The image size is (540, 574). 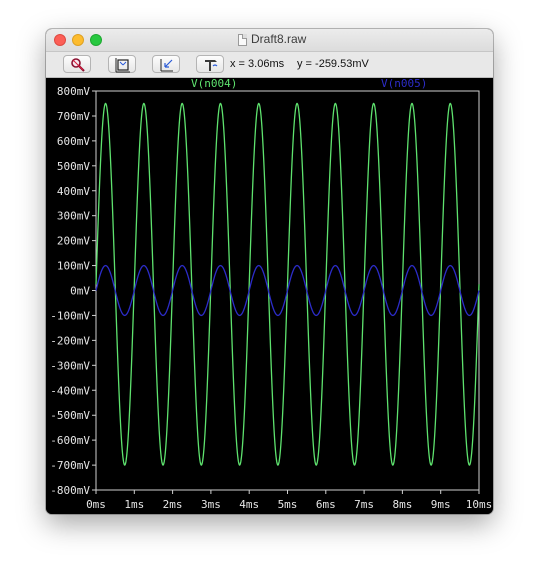 What do you see at coordinates (70, 490) in the screenshot?
I see `y-tick-label: -800mV` at bounding box center [70, 490].